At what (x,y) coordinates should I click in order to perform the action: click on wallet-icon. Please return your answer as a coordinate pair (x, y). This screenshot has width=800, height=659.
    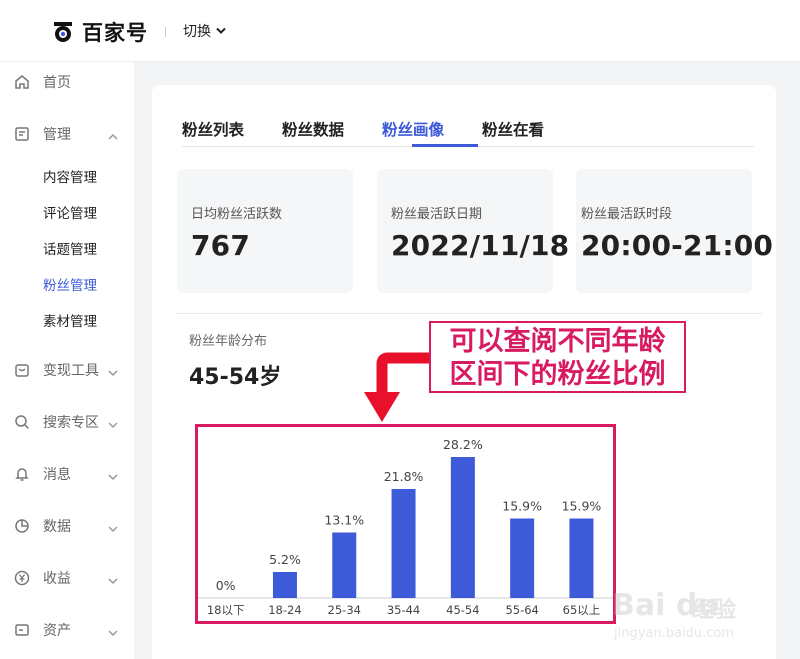
    Looking at the image, I should click on (22, 370).